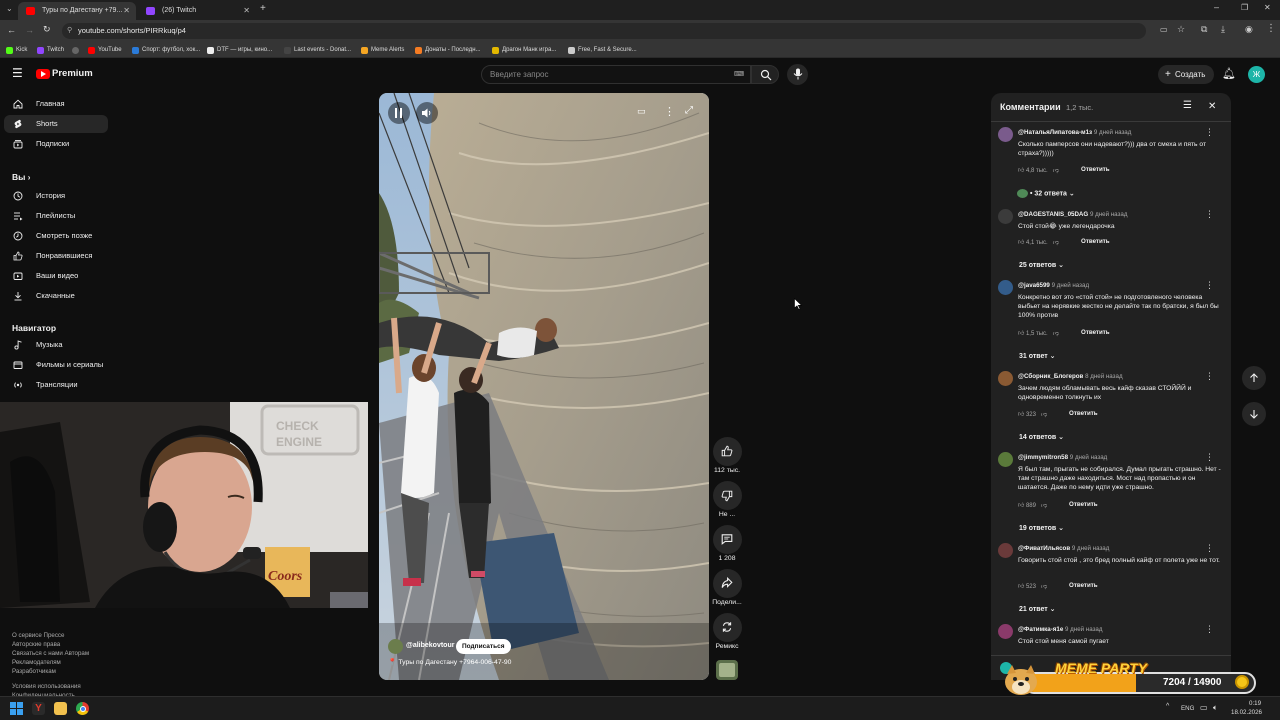 The height and width of the screenshot is (720, 1280). I want to click on footer-links-copyright: Авторские права, so click(36, 644).